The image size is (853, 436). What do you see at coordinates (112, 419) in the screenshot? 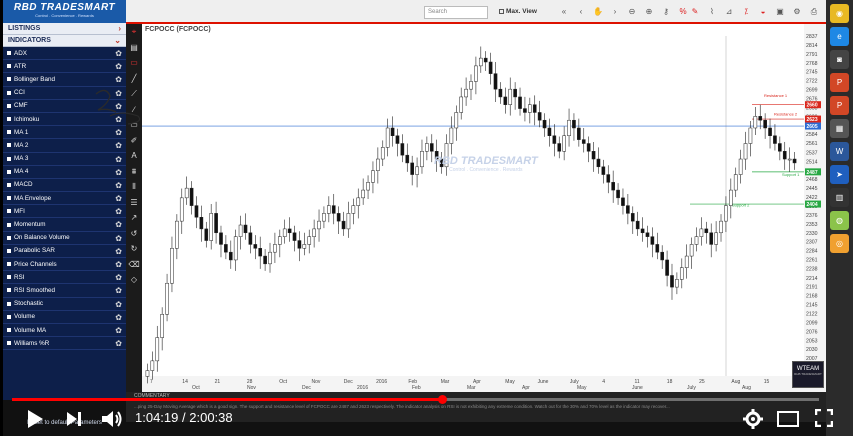
I see `volume-icon` at bounding box center [112, 419].